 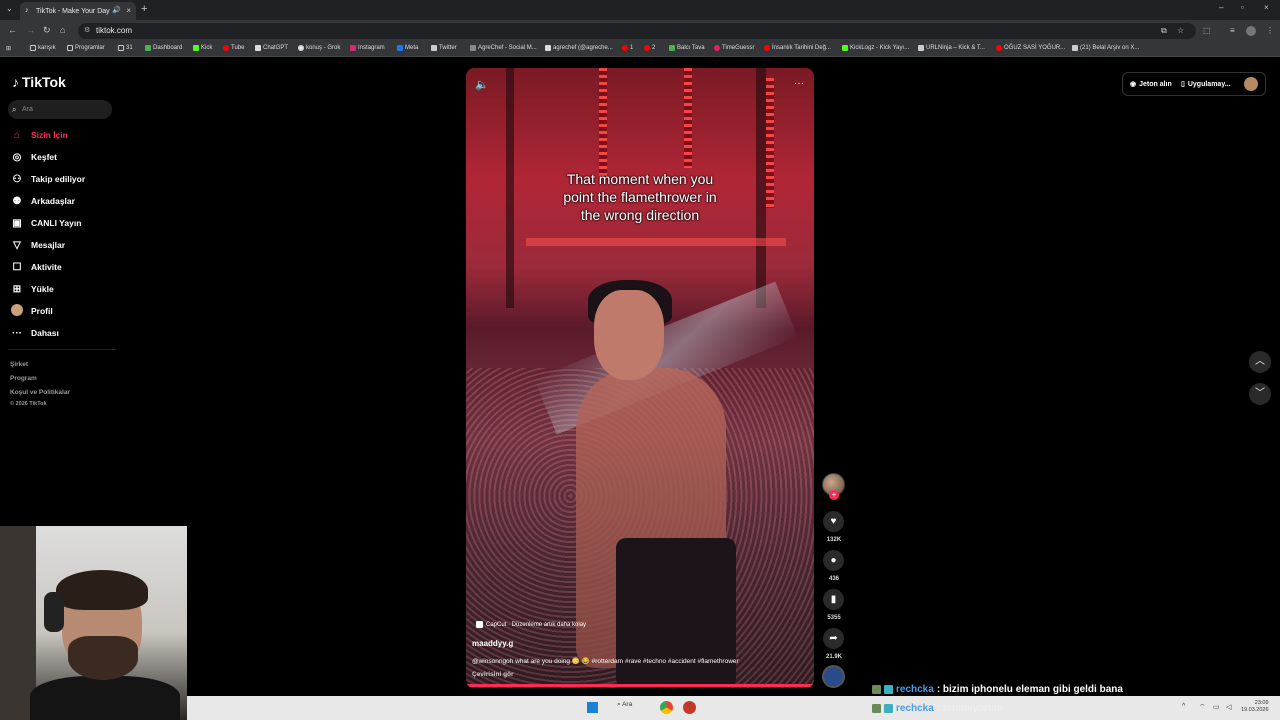 What do you see at coordinates (32, 311) in the screenshot?
I see `sidebar-item-profile: Profil` at bounding box center [32, 311].